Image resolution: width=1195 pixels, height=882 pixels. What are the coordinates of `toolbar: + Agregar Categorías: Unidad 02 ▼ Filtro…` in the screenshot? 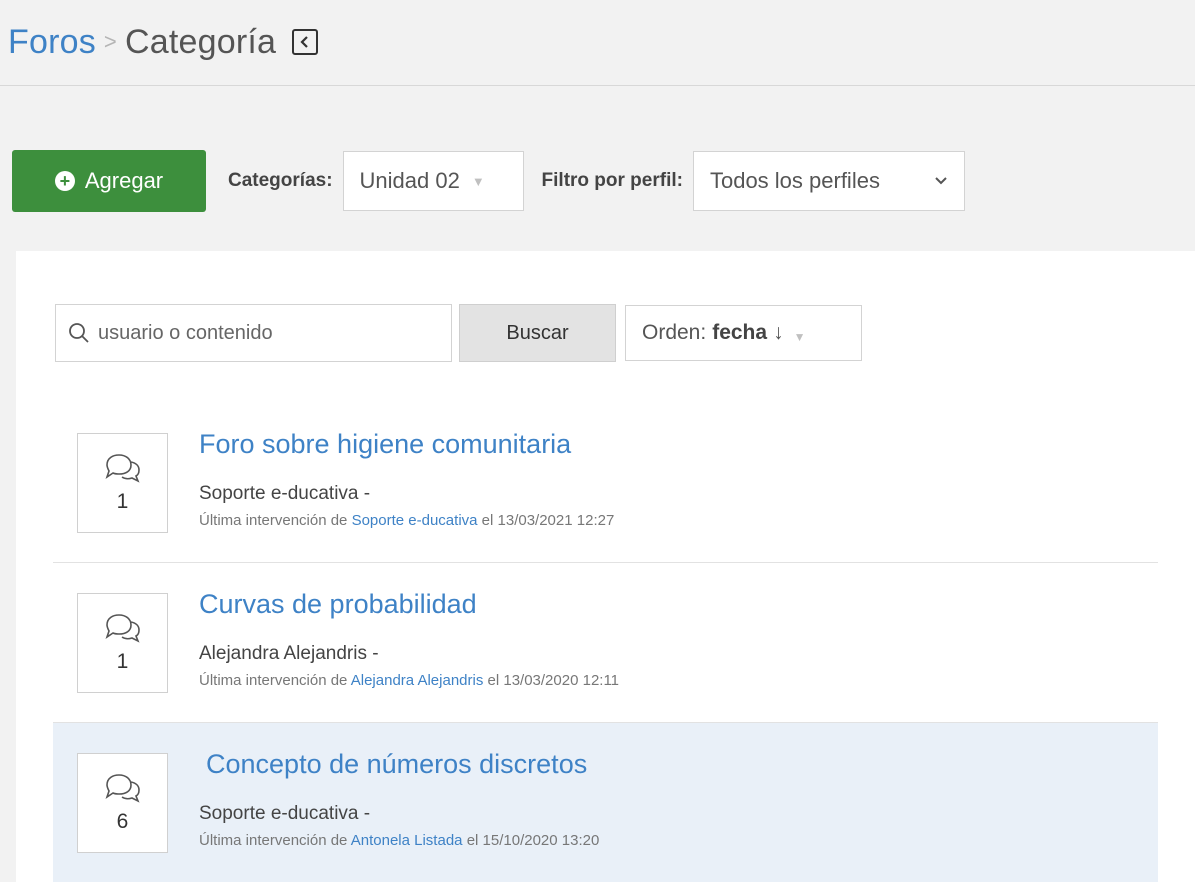 It's located at (488, 181).